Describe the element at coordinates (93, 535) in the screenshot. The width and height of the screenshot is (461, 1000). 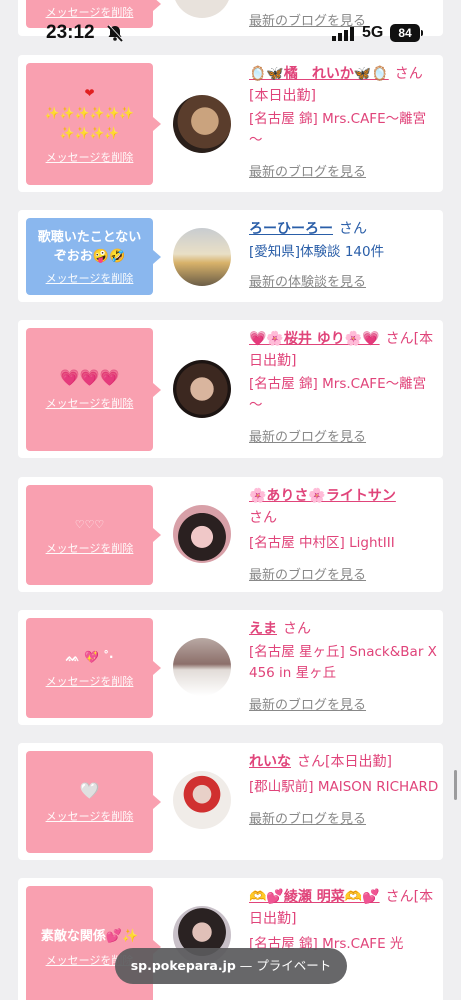
I see `message-bubble: ♡♡♡ メッセージを削除` at that location.